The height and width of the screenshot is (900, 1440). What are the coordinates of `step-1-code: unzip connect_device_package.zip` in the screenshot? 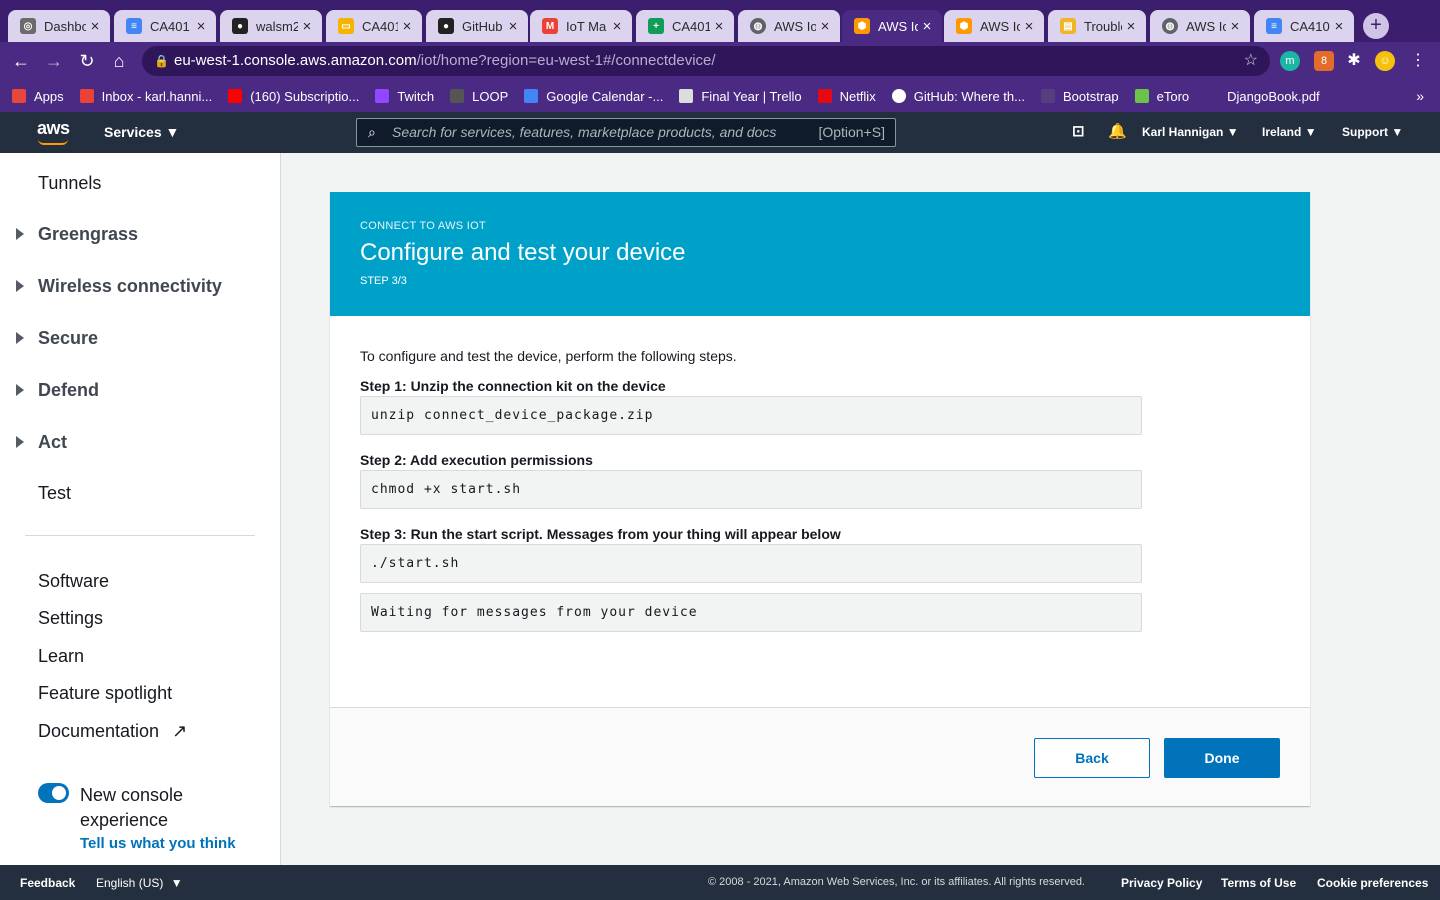 It's located at (751, 415).